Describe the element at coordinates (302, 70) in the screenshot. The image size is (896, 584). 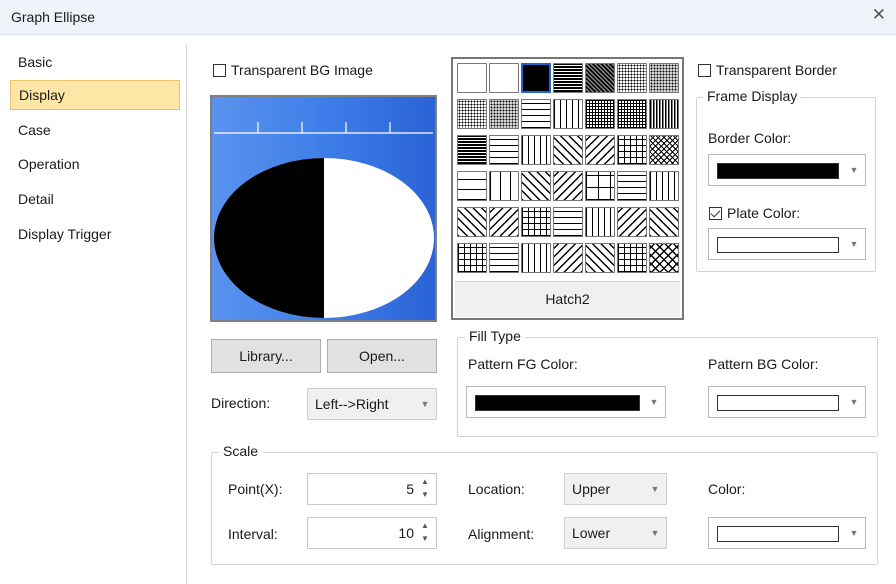
I see `transparent-bg-label: Transparent BG Image` at that location.